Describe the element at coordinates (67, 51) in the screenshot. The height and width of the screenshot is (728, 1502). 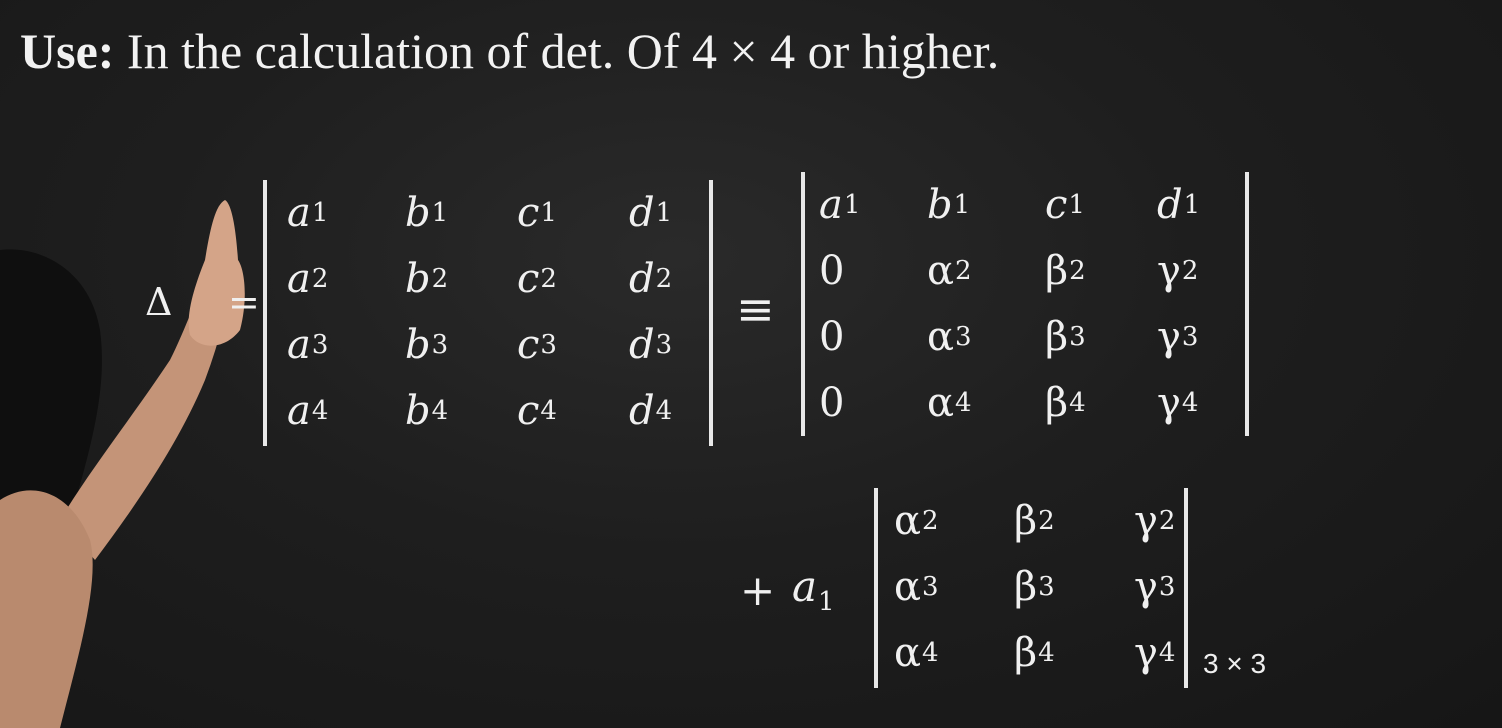
I see `title-label: Use:` at that location.